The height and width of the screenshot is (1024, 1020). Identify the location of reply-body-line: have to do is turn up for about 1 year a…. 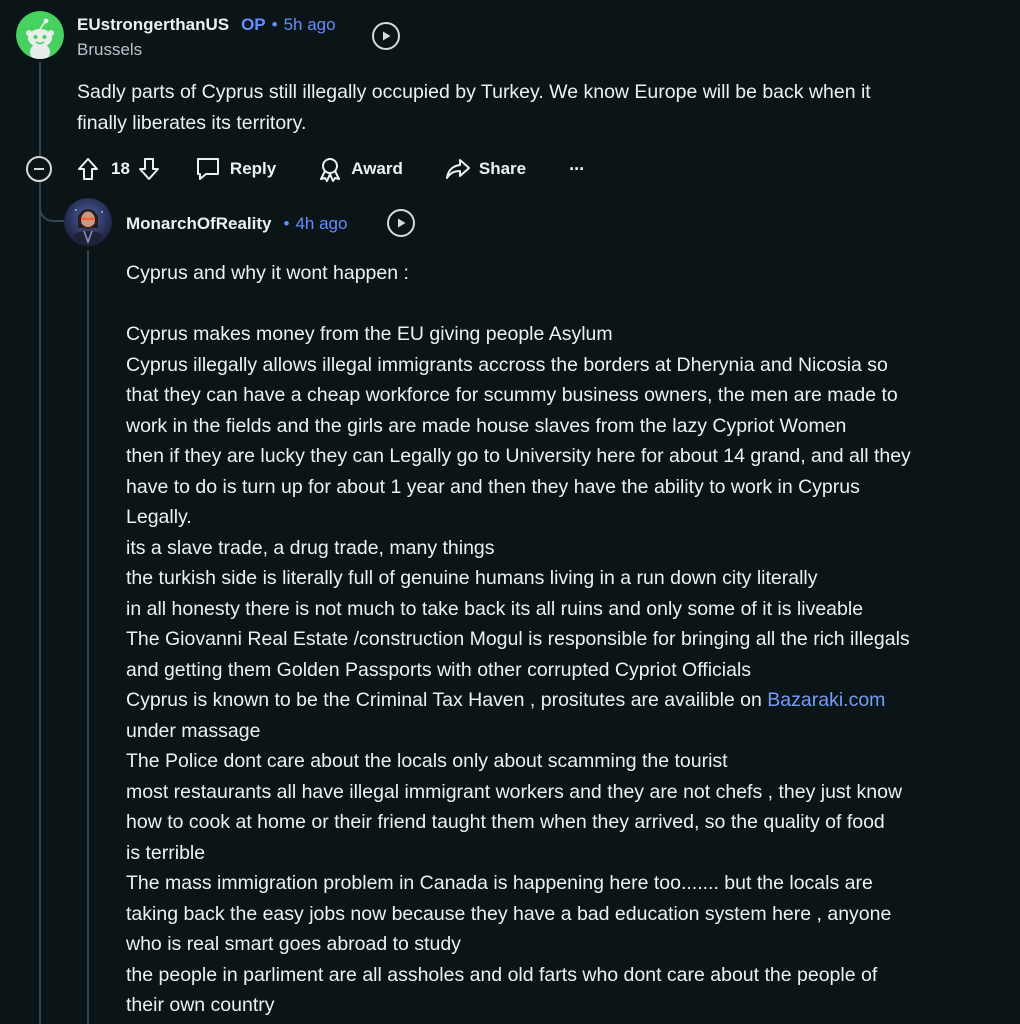
(493, 486).